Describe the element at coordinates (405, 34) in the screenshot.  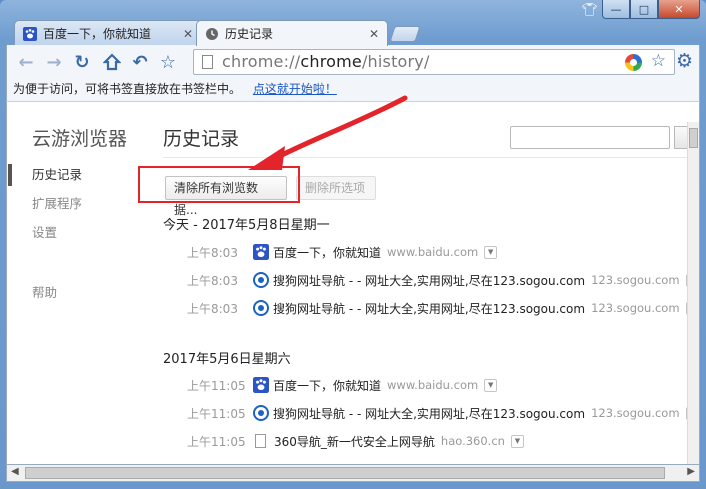
I see `new-tab-button` at that location.